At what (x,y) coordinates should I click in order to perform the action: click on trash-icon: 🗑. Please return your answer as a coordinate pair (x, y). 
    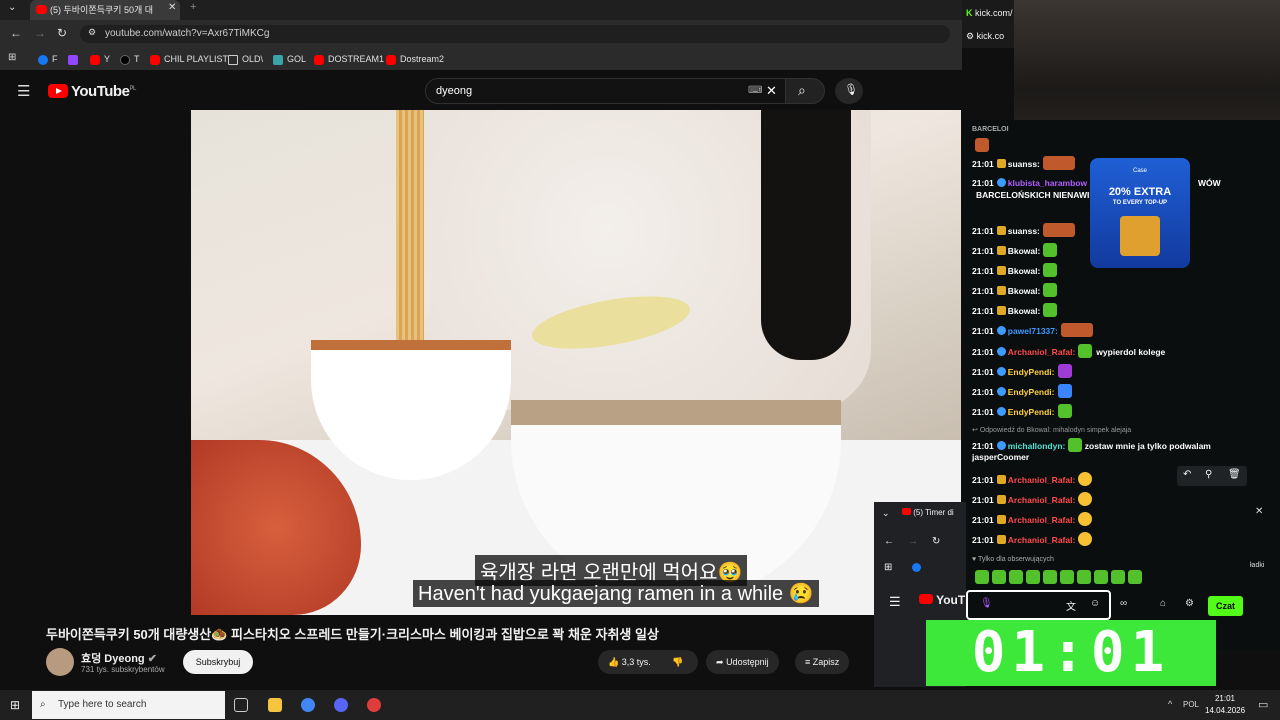
    Looking at the image, I should click on (1234, 474).